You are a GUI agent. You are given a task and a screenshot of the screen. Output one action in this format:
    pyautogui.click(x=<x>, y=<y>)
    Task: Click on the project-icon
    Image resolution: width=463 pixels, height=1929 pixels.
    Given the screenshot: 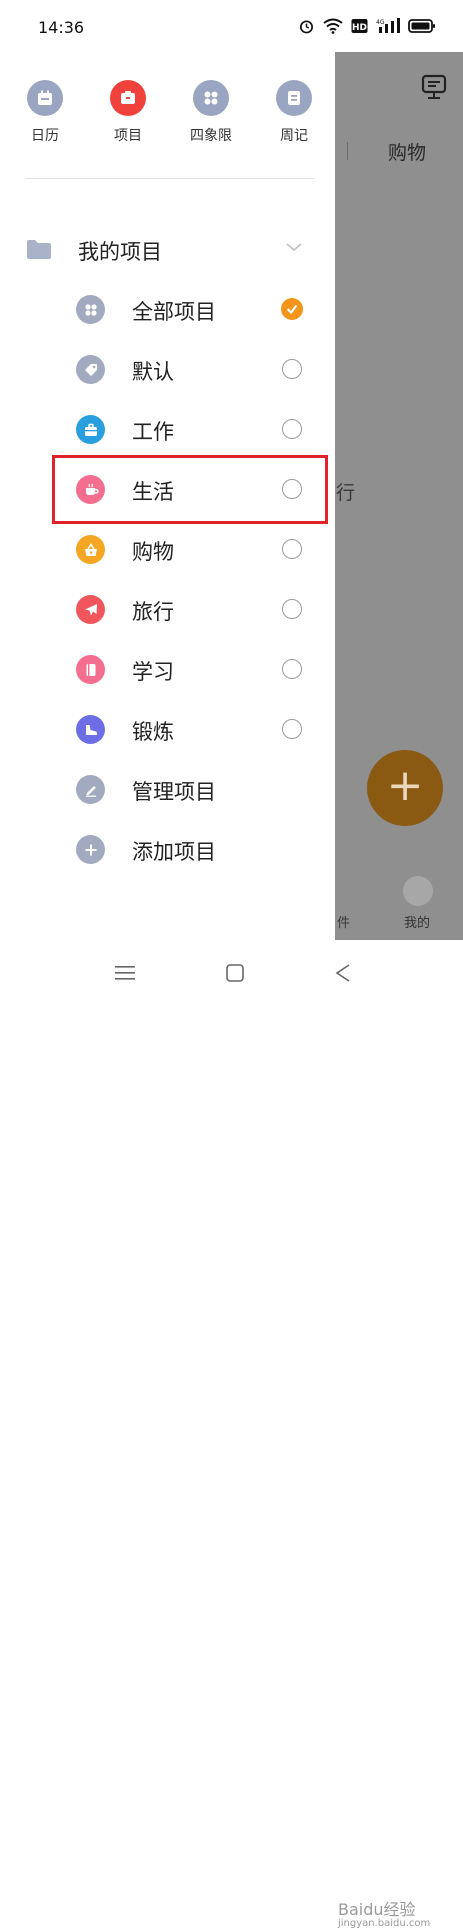 What is the action you would take?
    pyautogui.click(x=128, y=98)
    